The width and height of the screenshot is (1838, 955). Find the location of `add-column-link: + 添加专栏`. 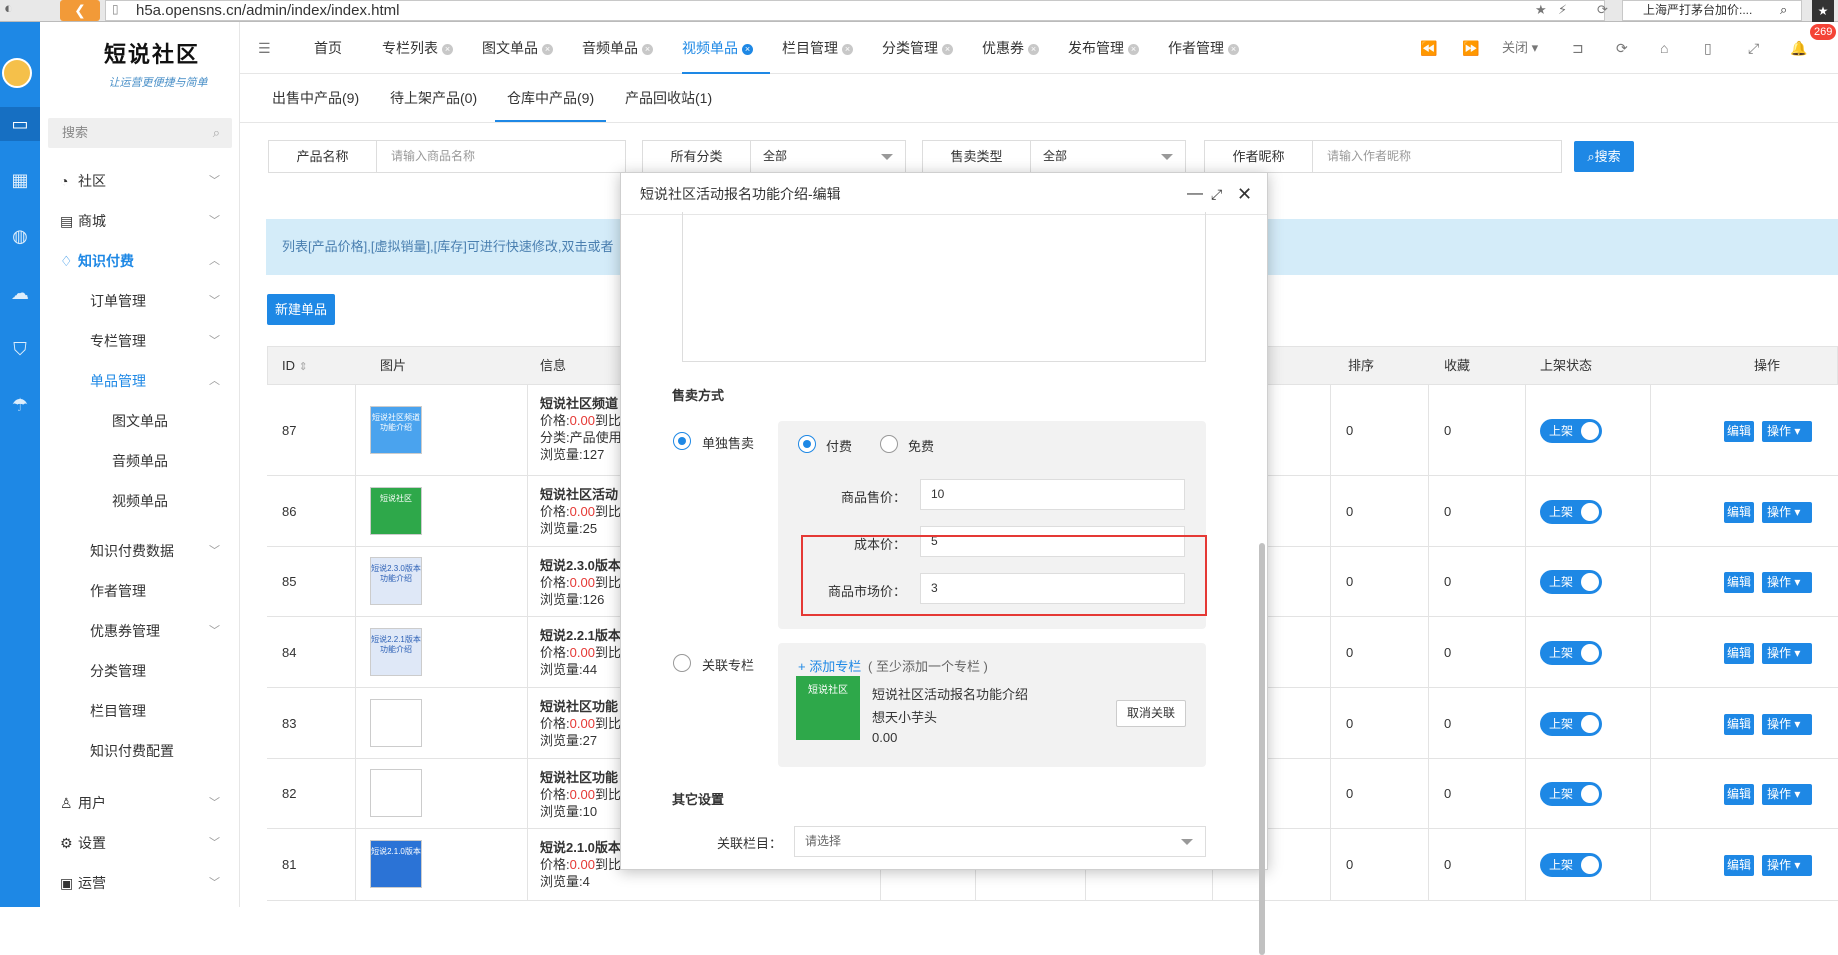

add-column-link: + 添加专栏 is located at coordinates (829, 665).